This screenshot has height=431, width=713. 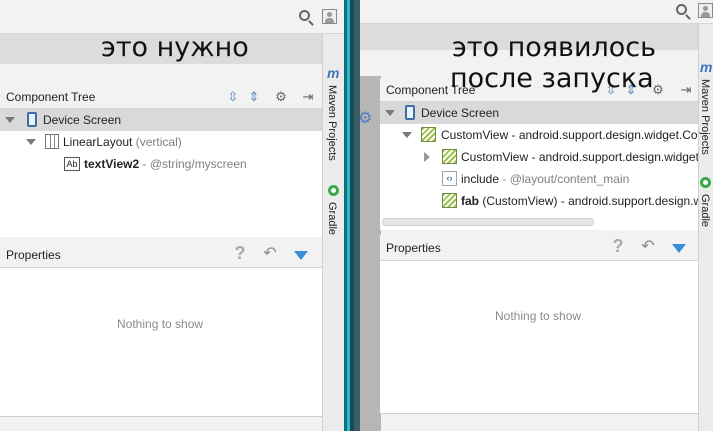 What do you see at coordinates (566, 179) in the screenshot?
I see `tree-item-detail: - @layout/content_main` at bounding box center [566, 179].